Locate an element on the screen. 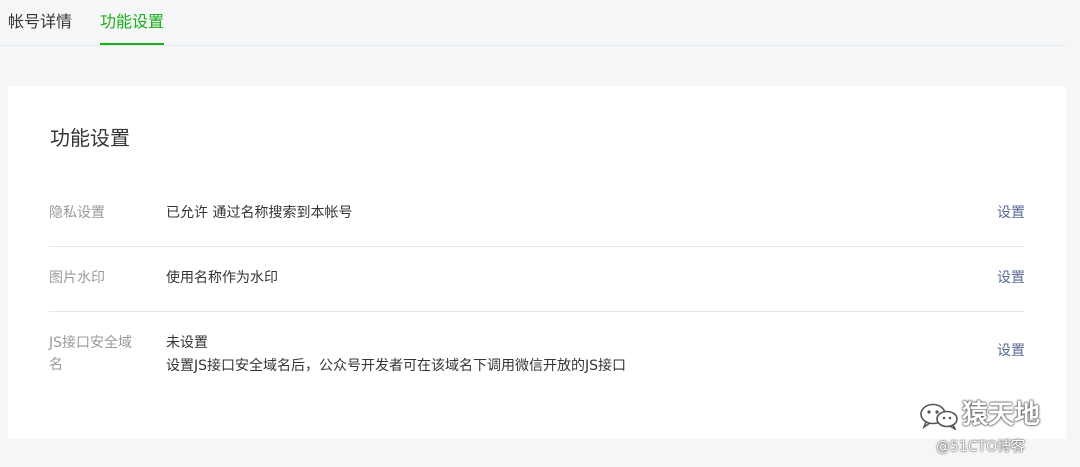 The width and height of the screenshot is (1080, 467). watermark: 猿天地 @51CTO博客 is located at coordinates (993, 428).